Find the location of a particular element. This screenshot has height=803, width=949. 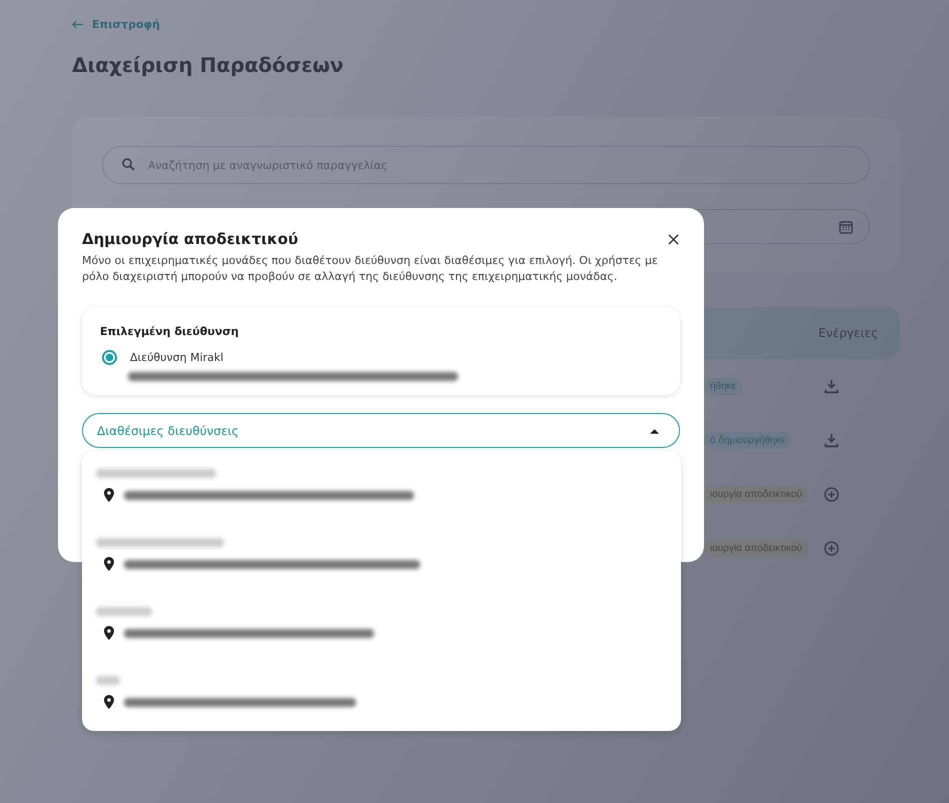

search-field: Αναζήτηση με αναγνωριστικό παραγγελίας is located at coordinates (486, 165).